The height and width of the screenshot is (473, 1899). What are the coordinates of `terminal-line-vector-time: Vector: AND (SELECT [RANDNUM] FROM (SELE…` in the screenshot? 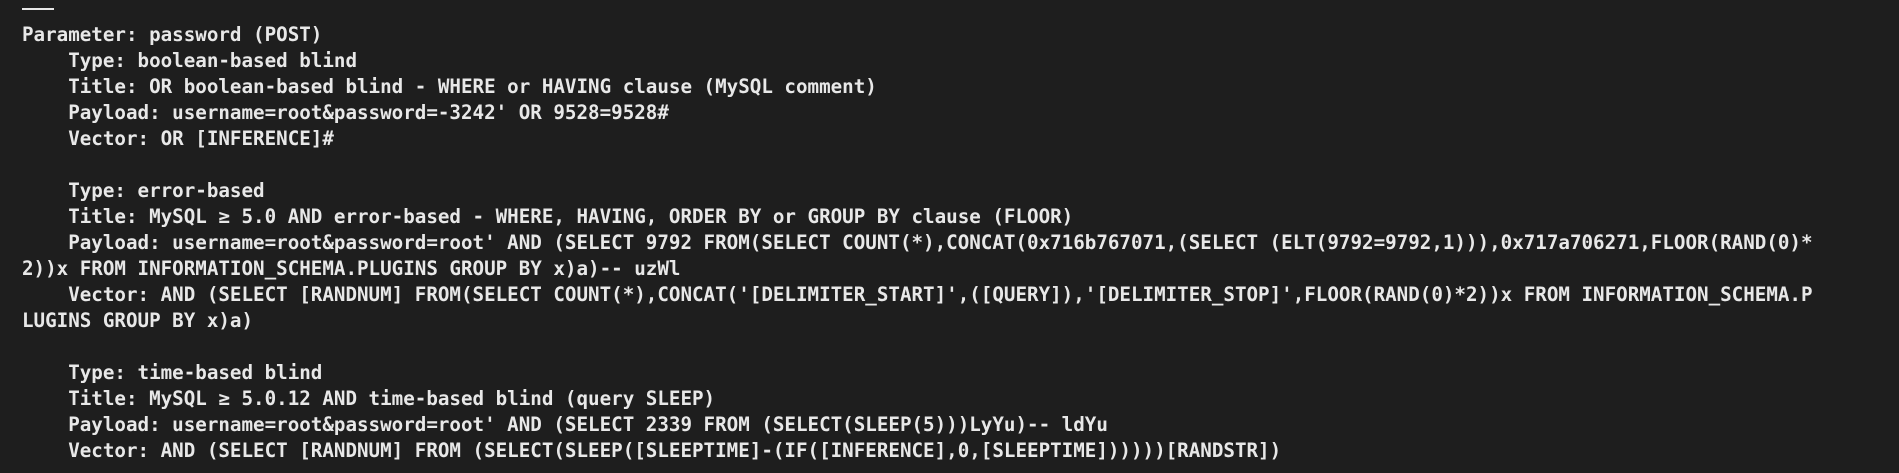 It's located at (652, 450).